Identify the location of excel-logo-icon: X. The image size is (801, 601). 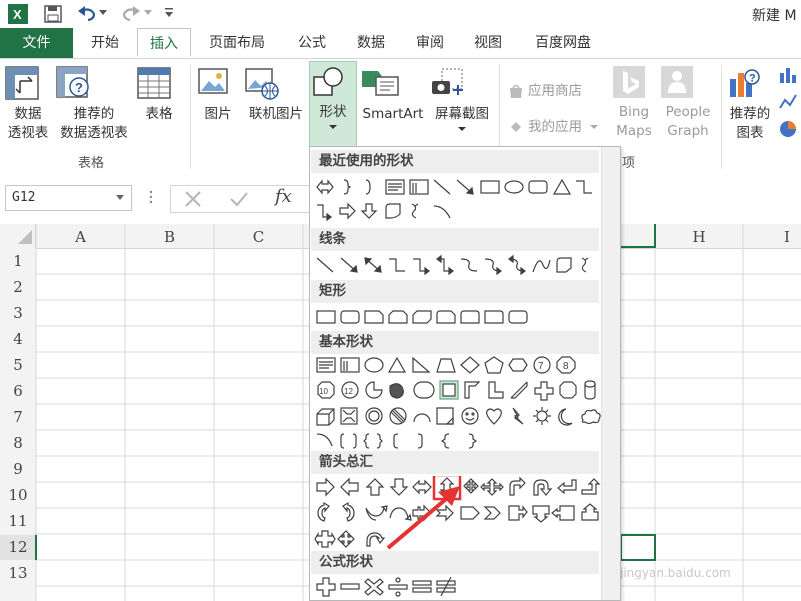
(18, 14).